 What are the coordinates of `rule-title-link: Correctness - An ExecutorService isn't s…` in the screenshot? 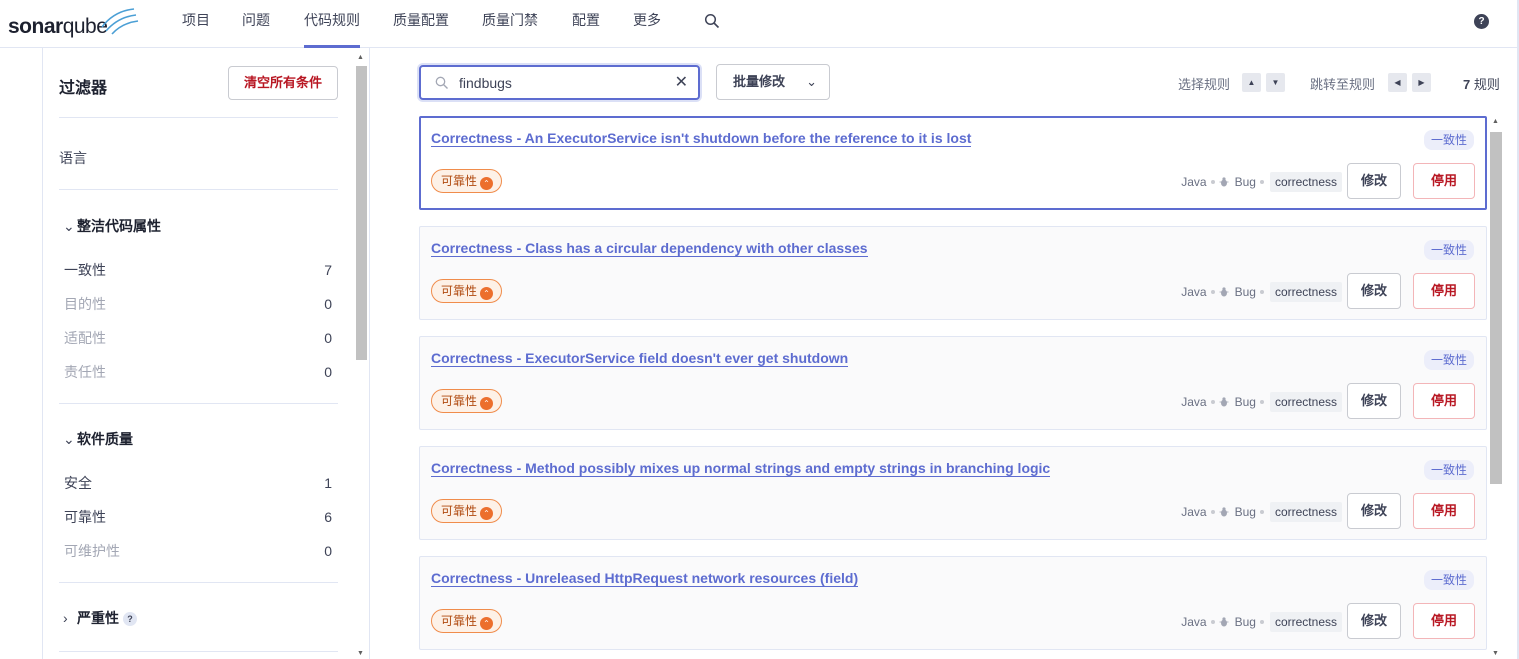 It's located at (701, 138).